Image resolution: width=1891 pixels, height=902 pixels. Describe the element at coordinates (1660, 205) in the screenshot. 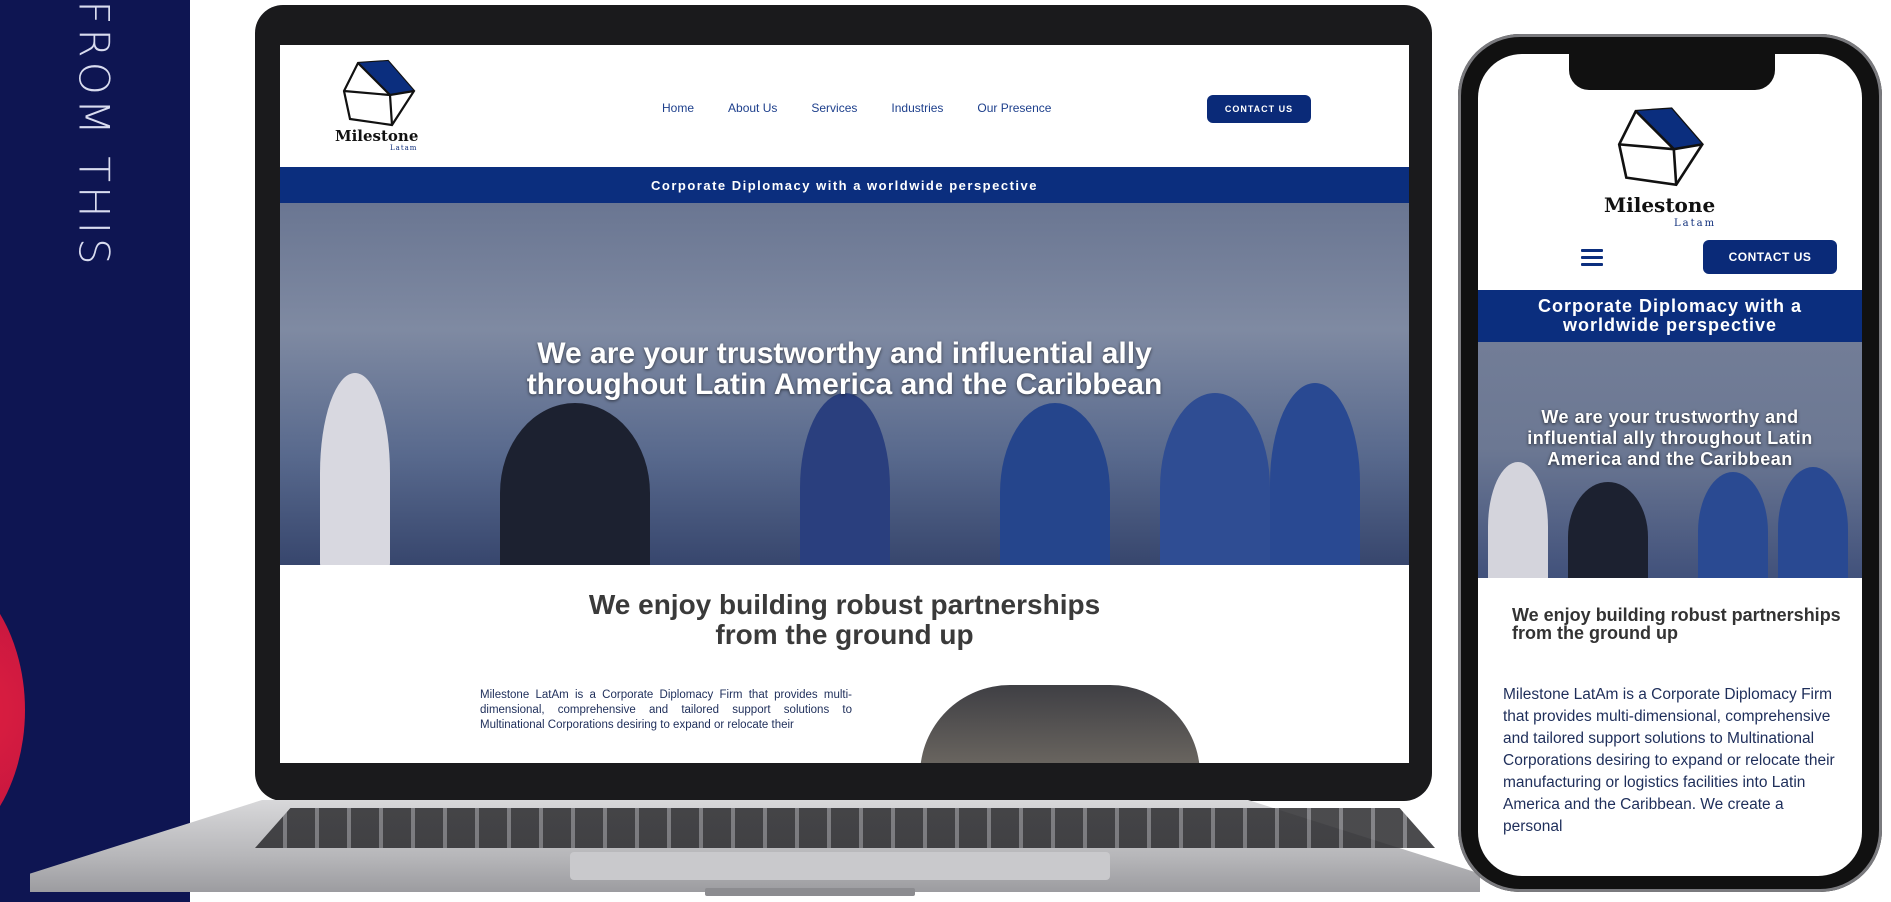

I see `mobile-logo-wordmark: Milestone` at that location.